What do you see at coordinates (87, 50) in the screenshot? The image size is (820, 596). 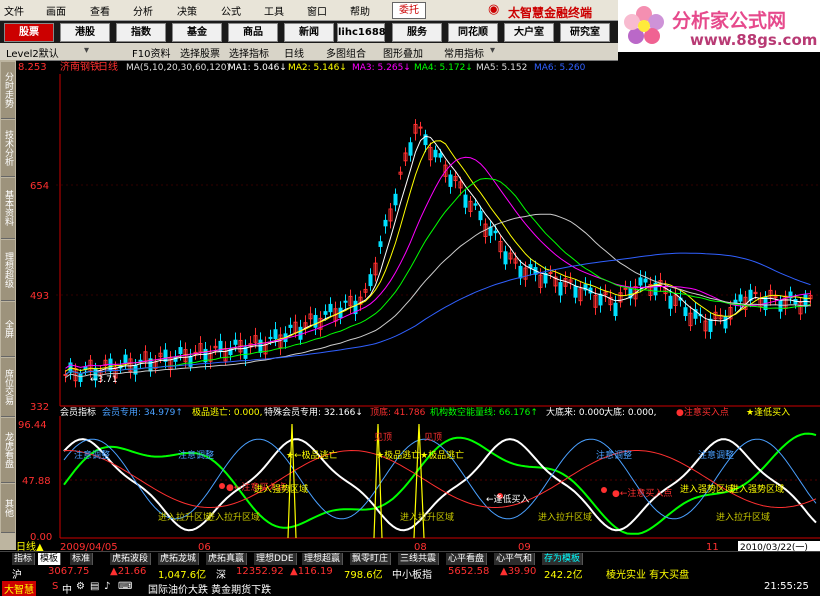 I see `down-icon: ▾` at bounding box center [87, 50].